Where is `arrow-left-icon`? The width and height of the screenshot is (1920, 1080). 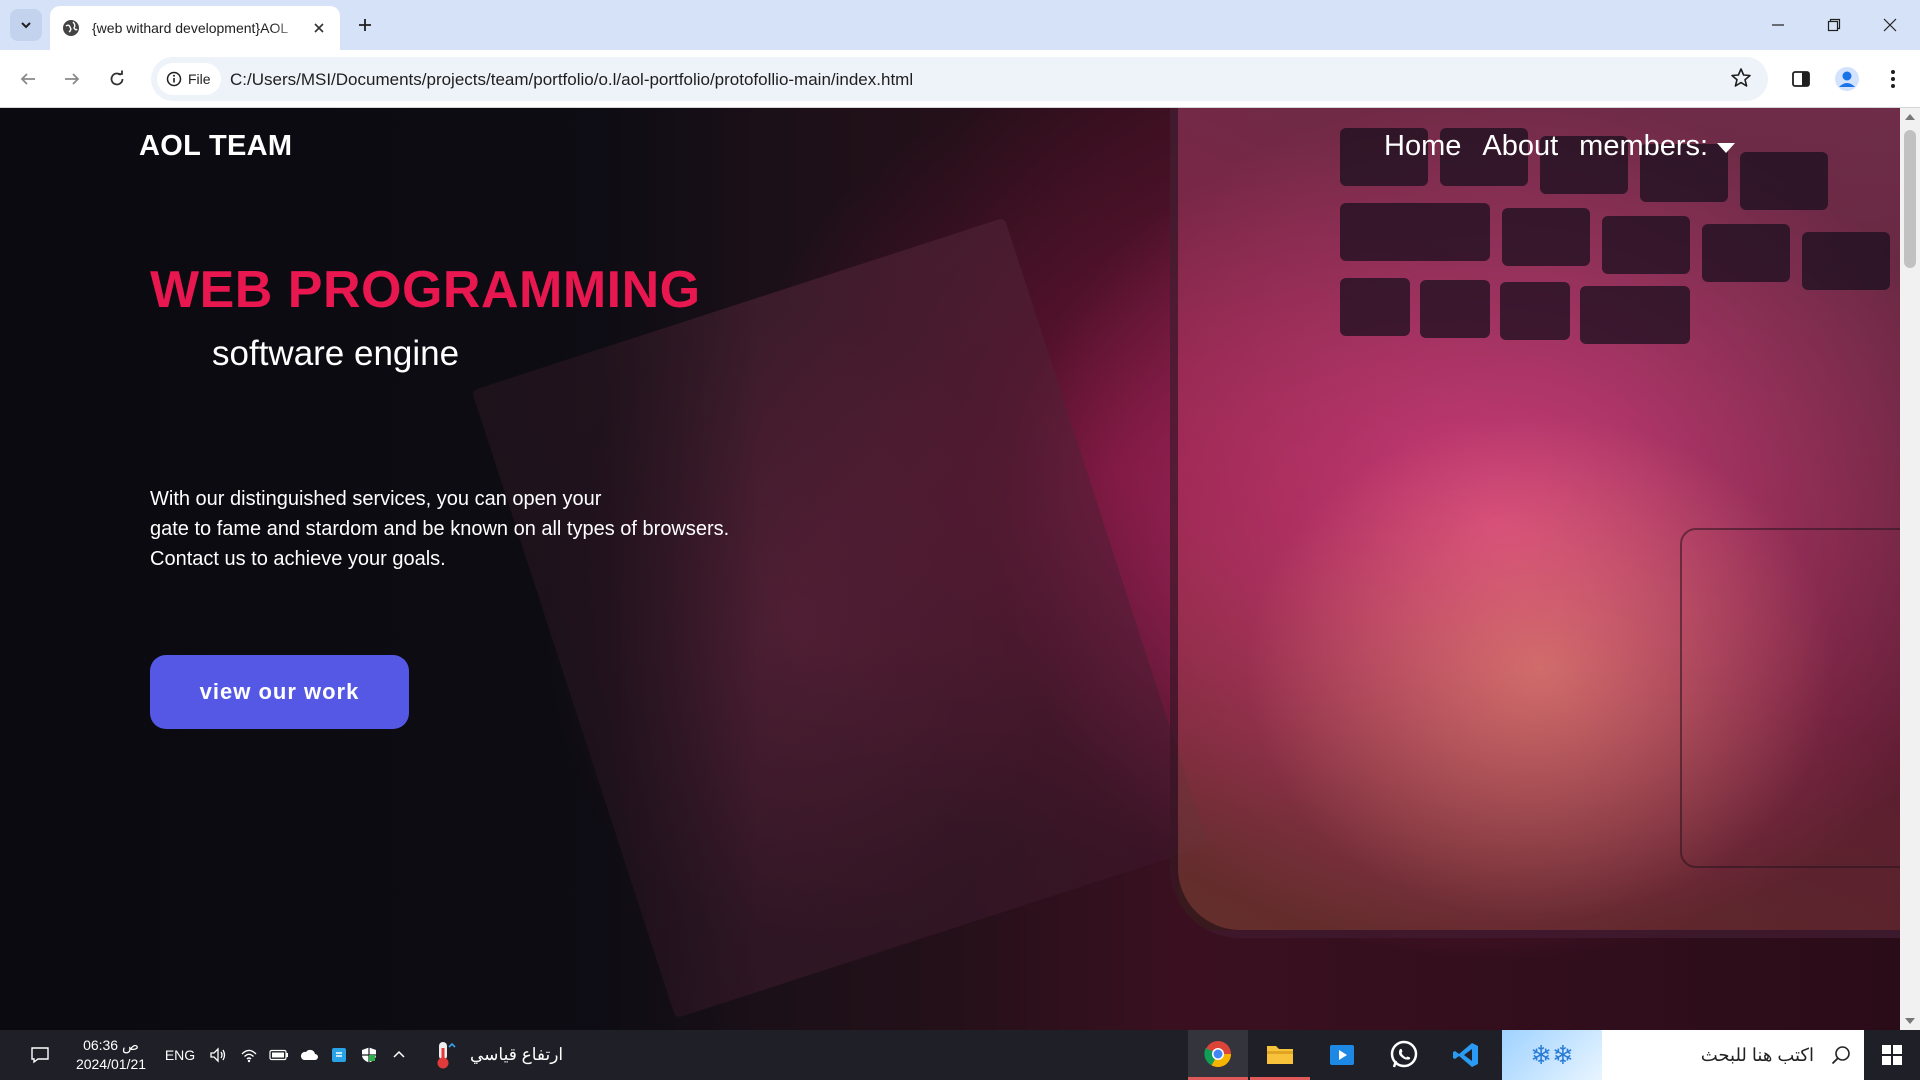 arrow-left-icon is located at coordinates (27, 79).